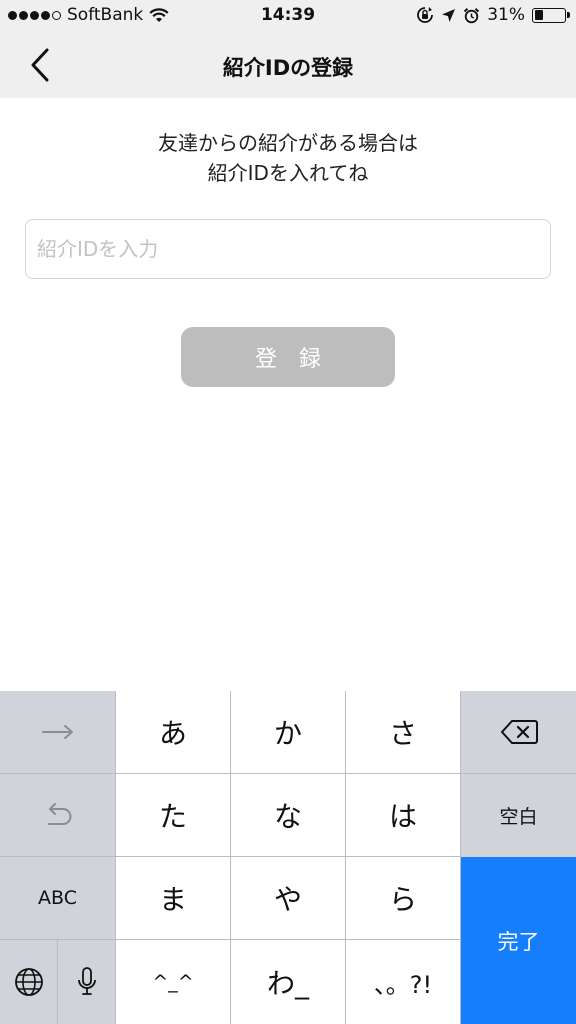 This screenshot has height=1024, width=576. What do you see at coordinates (288, 16) in the screenshot?
I see `status-bar: SoftBank 14:39 31%` at bounding box center [288, 16].